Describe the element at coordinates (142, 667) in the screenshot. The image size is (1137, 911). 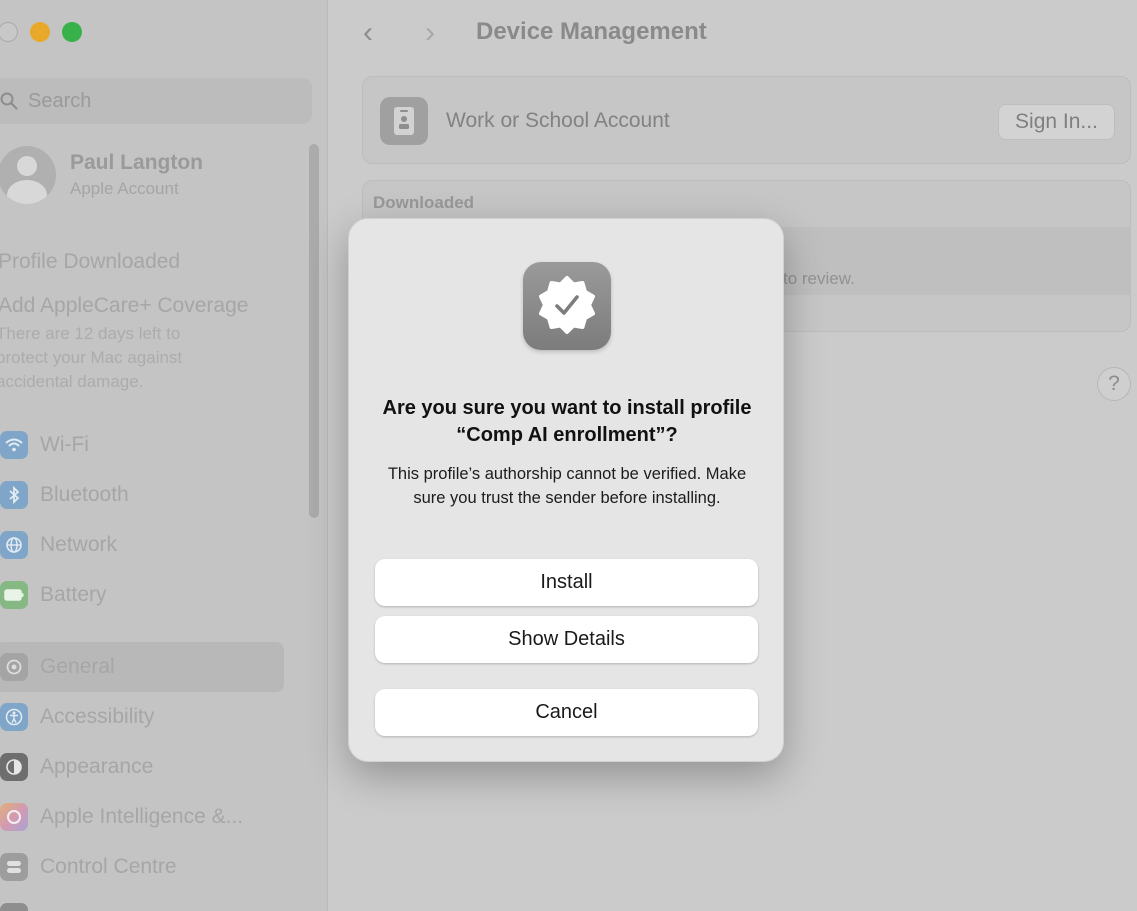
I see `sidebar-item-general: General` at that location.